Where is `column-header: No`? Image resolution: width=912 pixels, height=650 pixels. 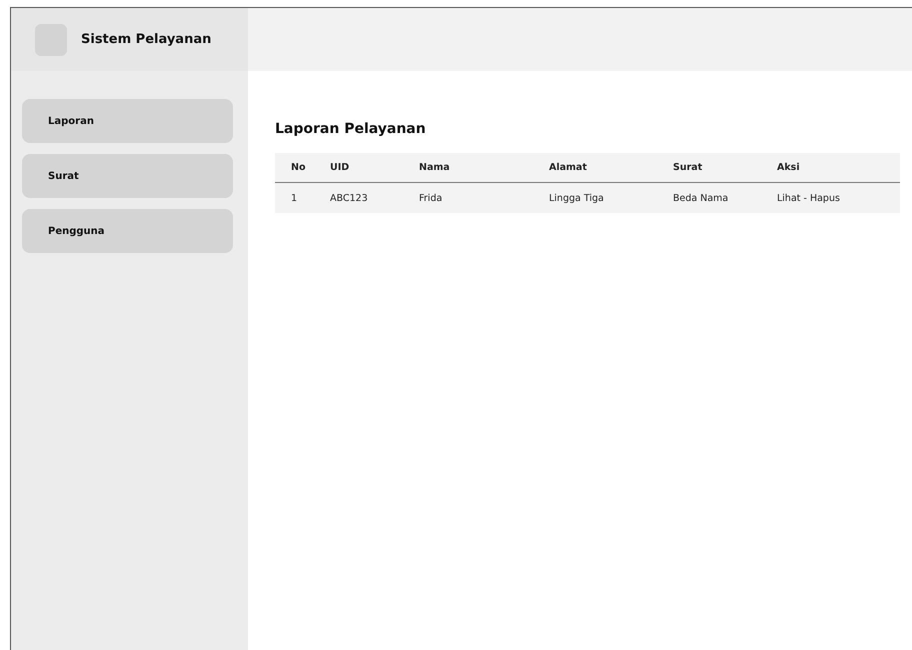 column-header: No is located at coordinates (298, 167).